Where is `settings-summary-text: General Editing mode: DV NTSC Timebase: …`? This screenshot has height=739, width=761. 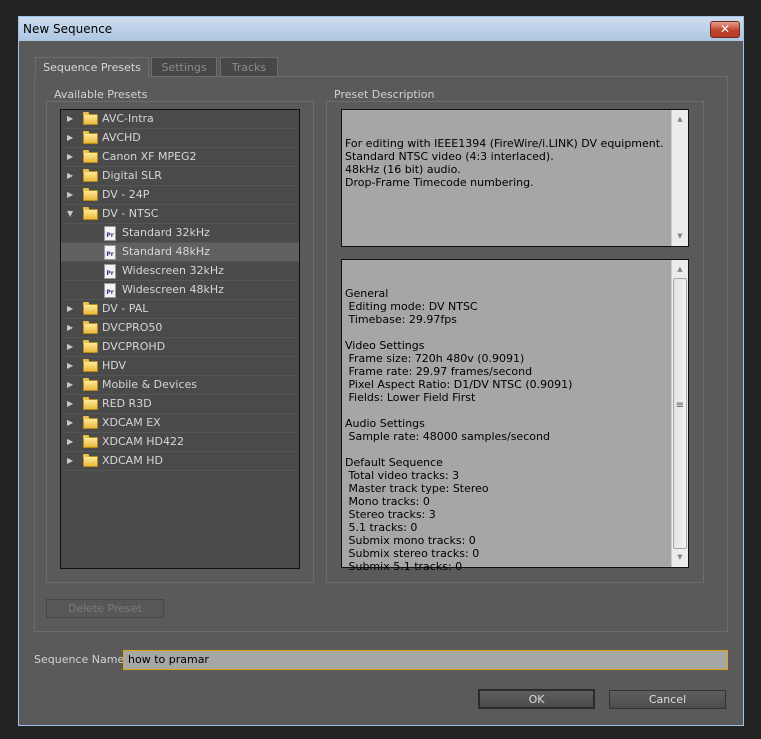 settings-summary-text: General Editing mode: DV NTSC Timebase: … is located at coordinates (459, 430).